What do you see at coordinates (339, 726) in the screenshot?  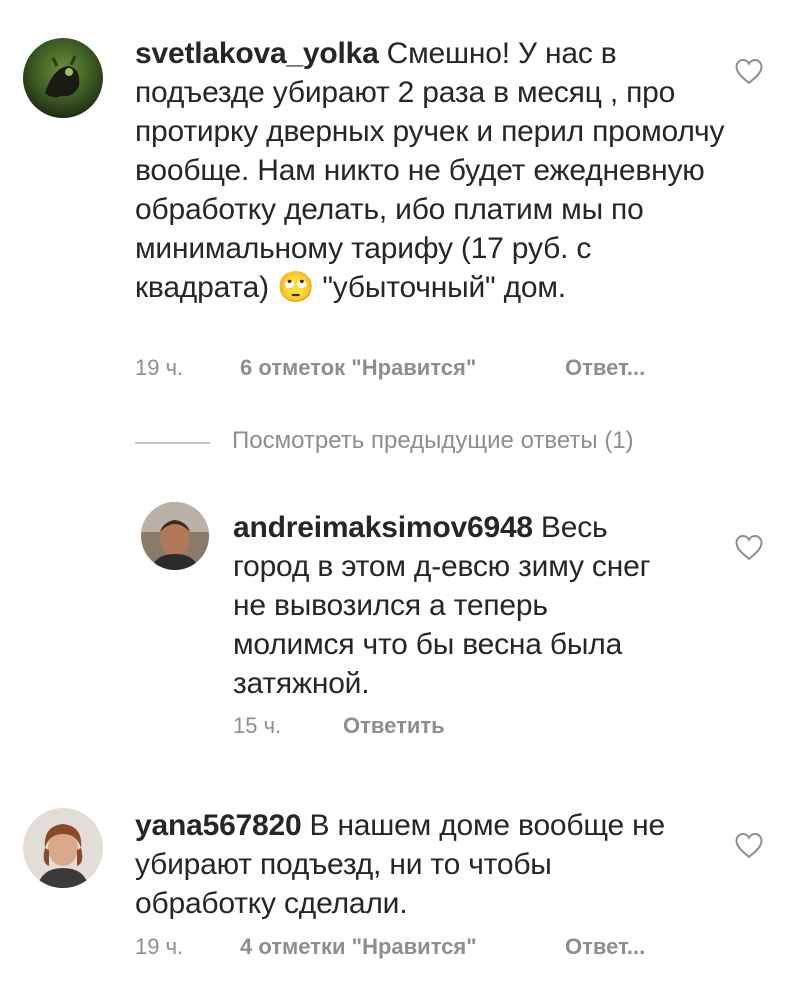 I see `comment-meta: 15 ч. Ответить` at bounding box center [339, 726].